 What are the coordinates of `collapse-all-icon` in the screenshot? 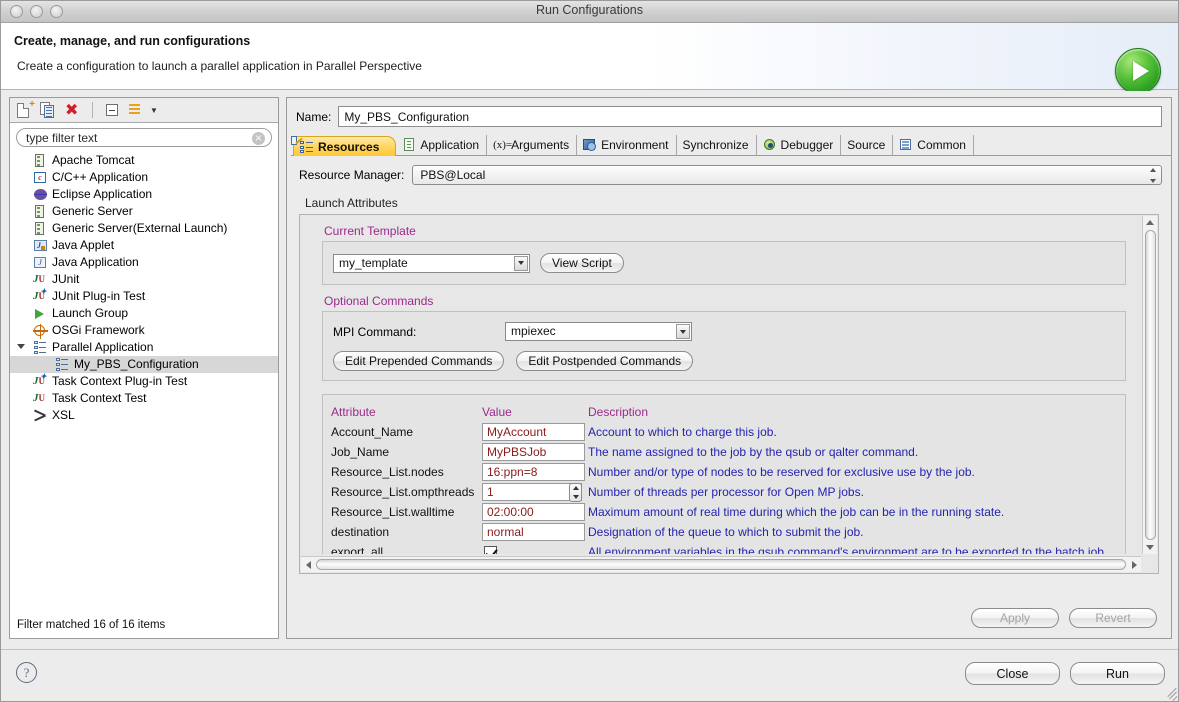 It's located at (112, 110).